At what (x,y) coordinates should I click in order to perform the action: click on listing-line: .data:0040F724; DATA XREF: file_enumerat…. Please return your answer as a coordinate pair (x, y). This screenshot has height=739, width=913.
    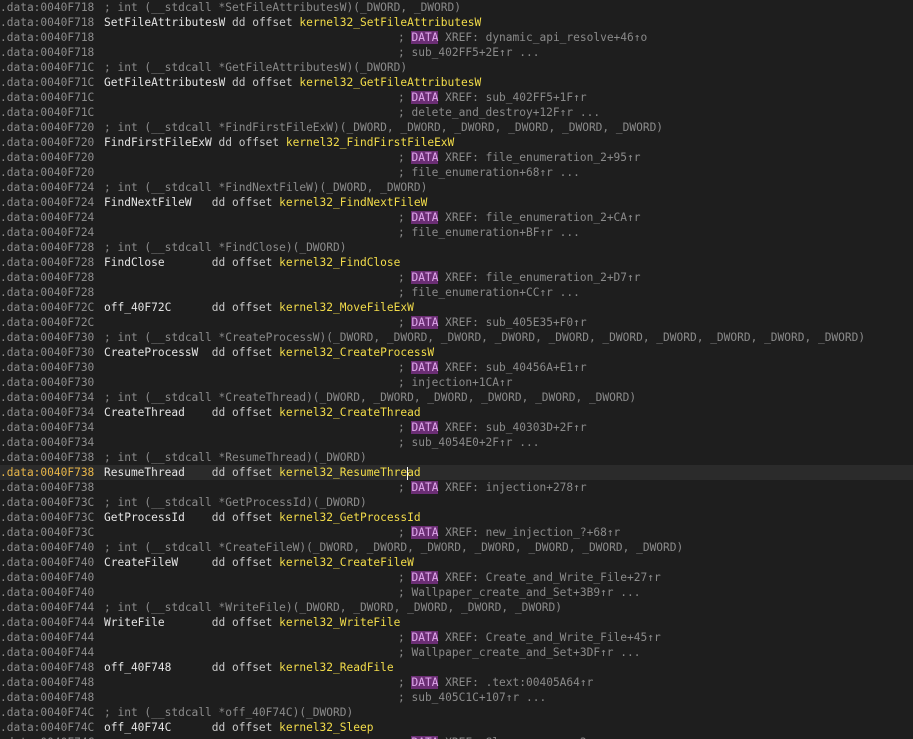
    Looking at the image, I should click on (456, 217).